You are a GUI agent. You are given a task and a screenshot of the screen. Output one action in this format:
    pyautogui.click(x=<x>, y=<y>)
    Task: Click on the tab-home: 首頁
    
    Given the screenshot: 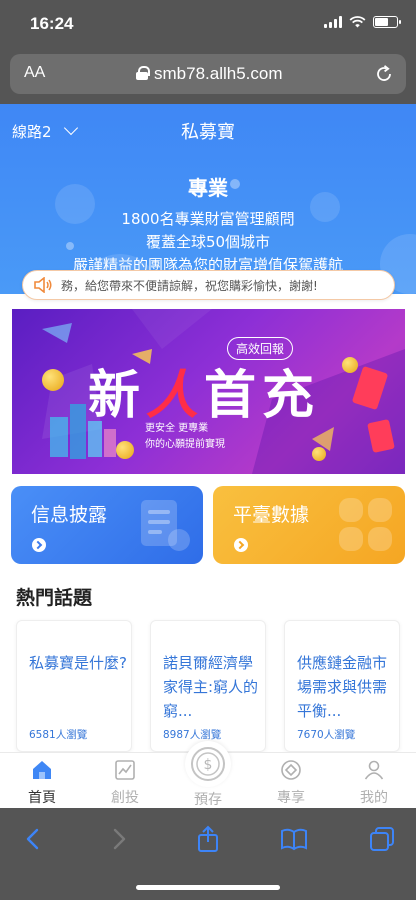 What is the action you would take?
    pyautogui.click(x=42, y=783)
    